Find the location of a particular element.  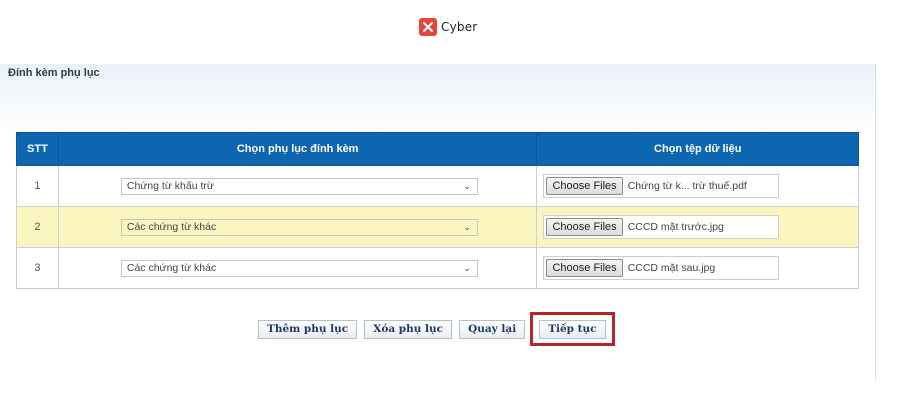

panel-title: Đính kèm phụ lục is located at coordinates (54, 73).